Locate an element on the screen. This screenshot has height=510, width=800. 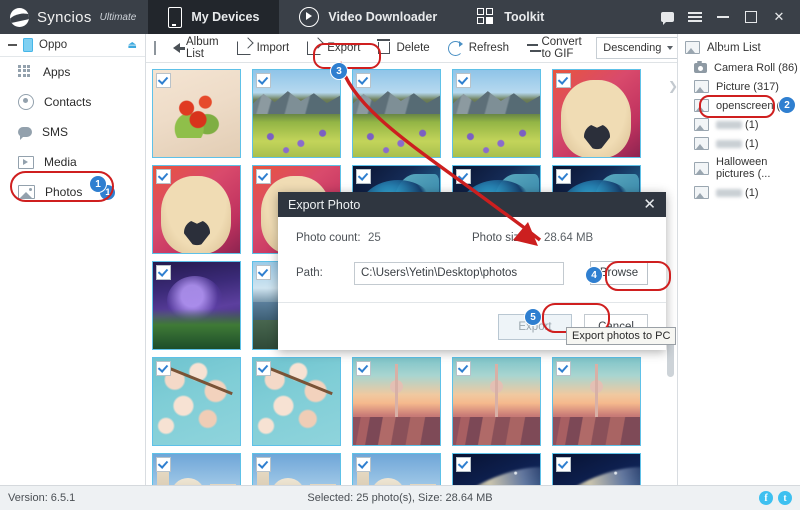
minimize-button is located at coordinates (723, 17).